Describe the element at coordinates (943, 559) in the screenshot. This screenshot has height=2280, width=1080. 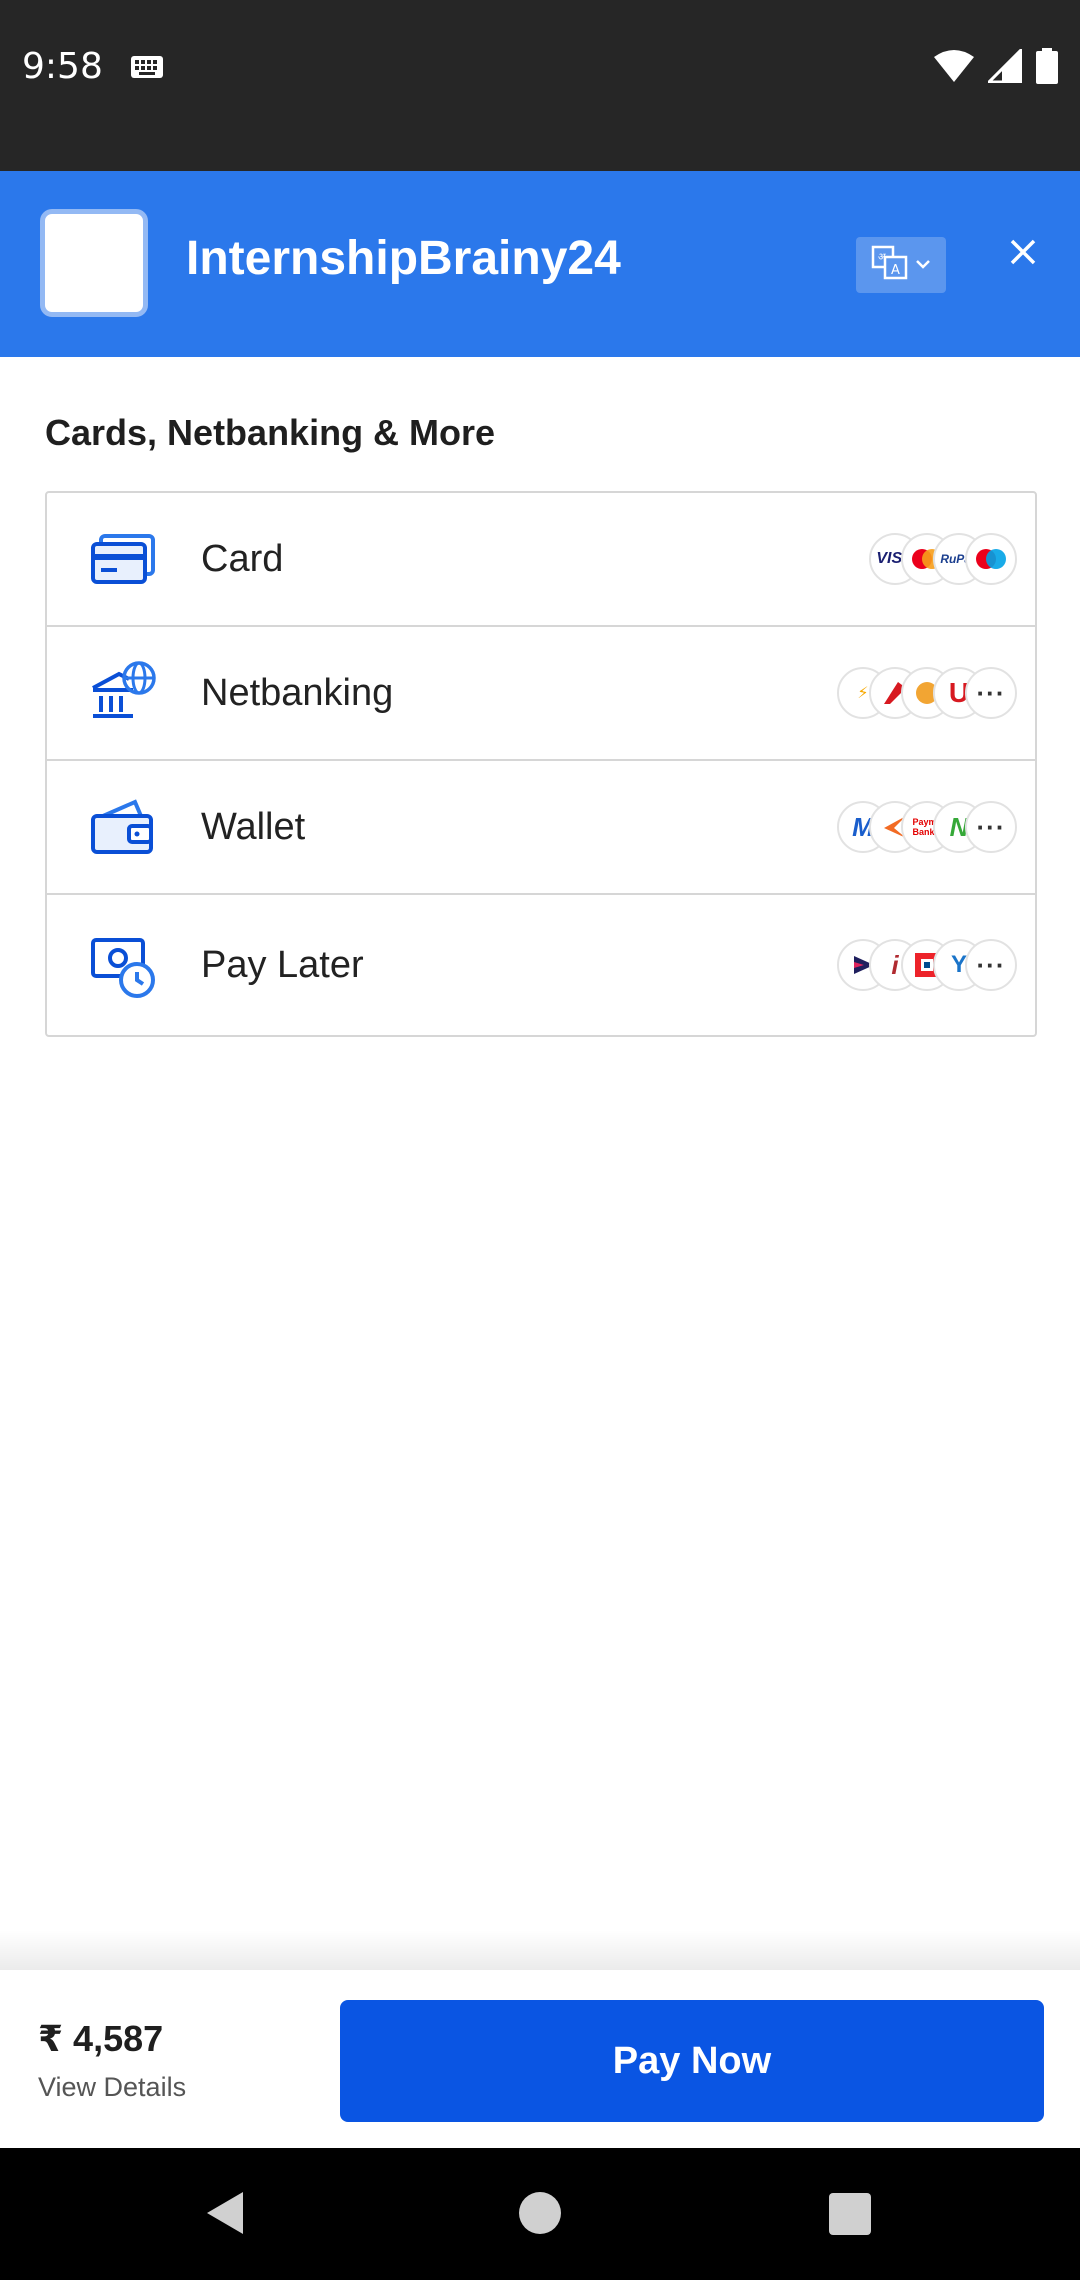
I see `card-network-badges: VISA RuPay` at that location.